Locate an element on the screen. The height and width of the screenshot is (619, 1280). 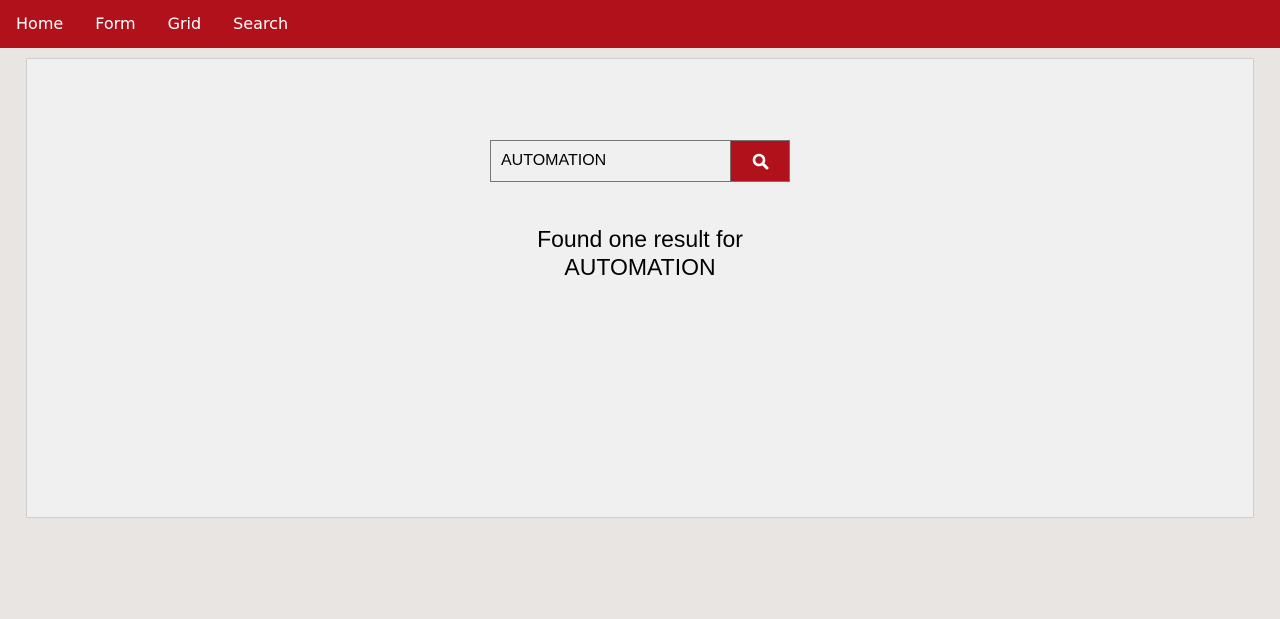
search-bar is located at coordinates (640, 161).